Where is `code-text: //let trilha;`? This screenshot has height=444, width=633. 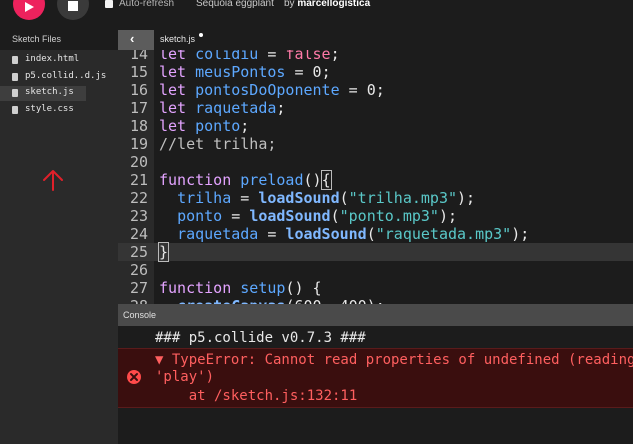
code-text: //let trilha; is located at coordinates (218, 144).